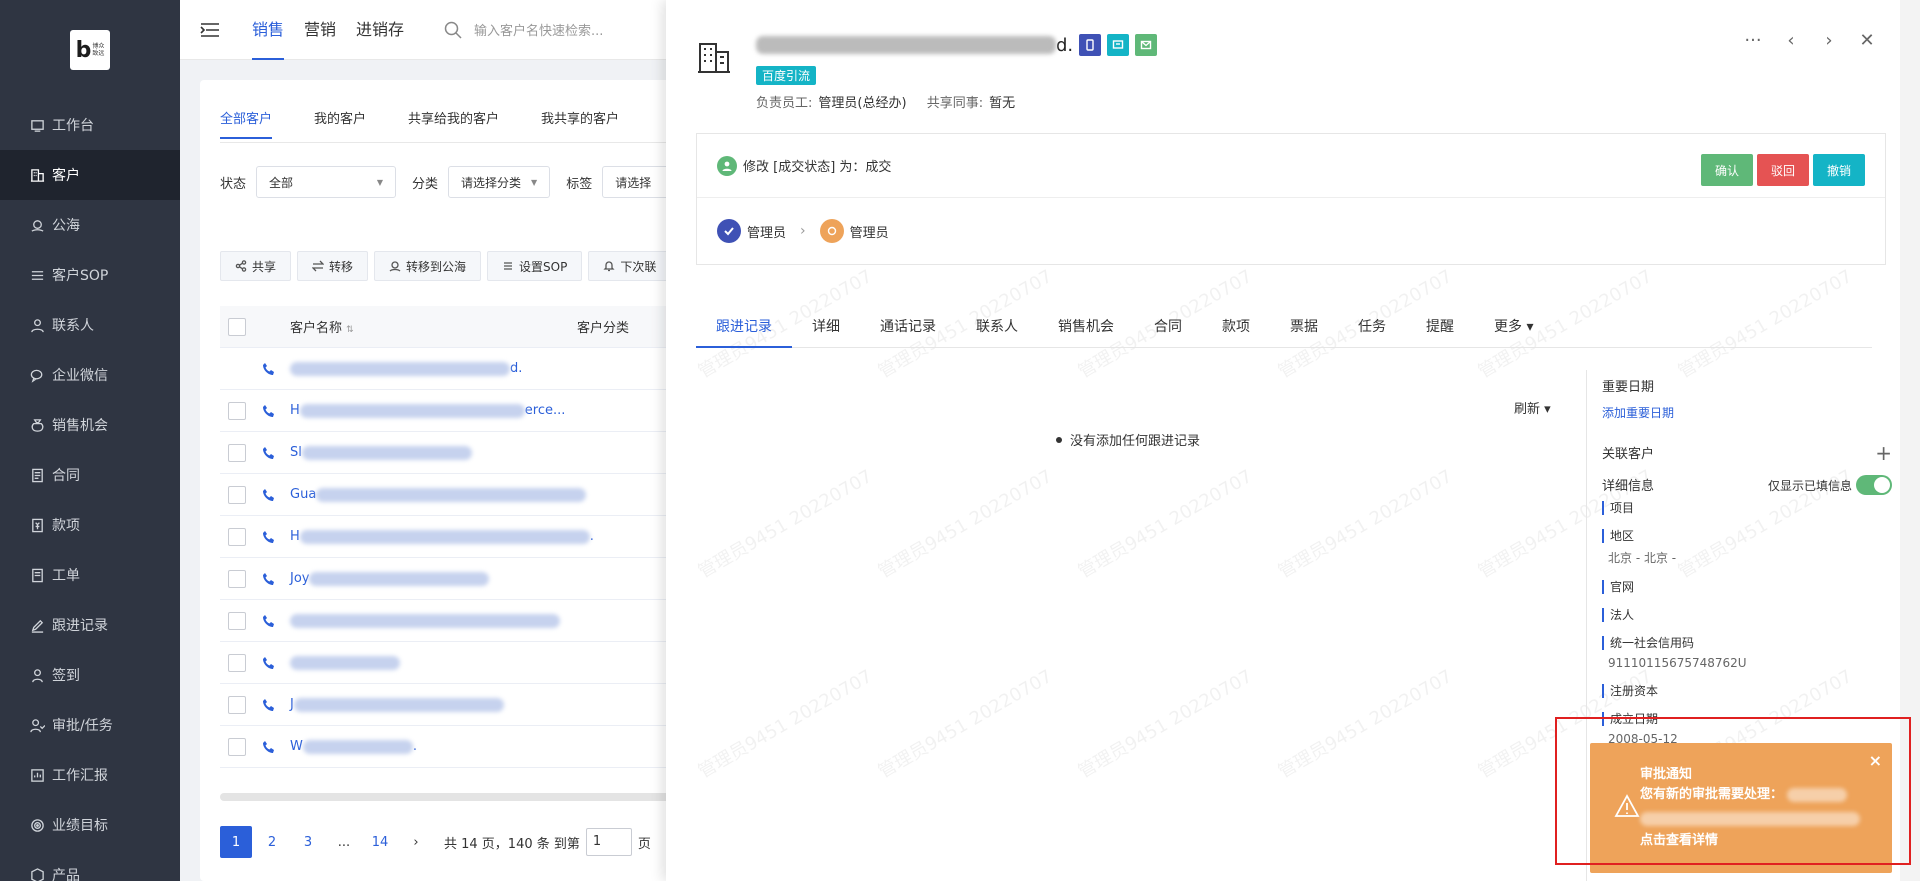 This screenshot has height=881, width=1920. Describe the element at coordinates (380, 182) in the screenshot. I see `caret-down-icon: ▼` at that location.